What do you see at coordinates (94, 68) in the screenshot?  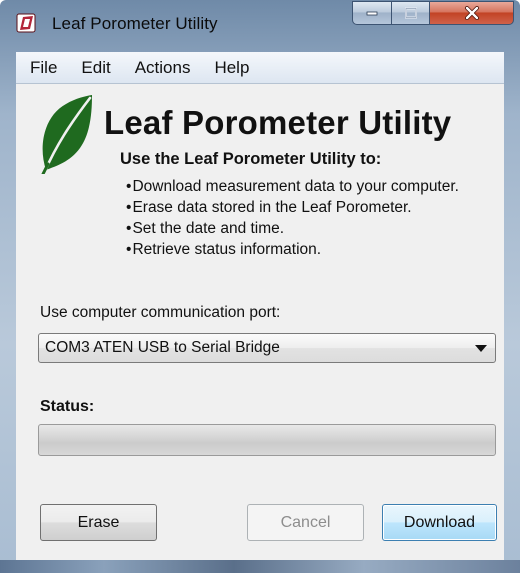 I see `menu-edit: Edit` at bounding box center [94, 68].